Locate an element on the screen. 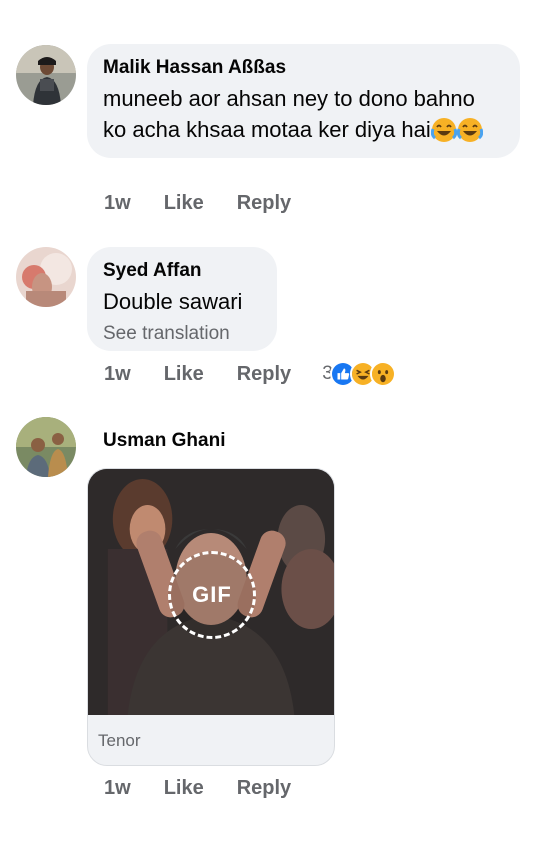 This screenshot has width=540, height=844. gif-source-label: Tenor is located at coordinates (211, 733).